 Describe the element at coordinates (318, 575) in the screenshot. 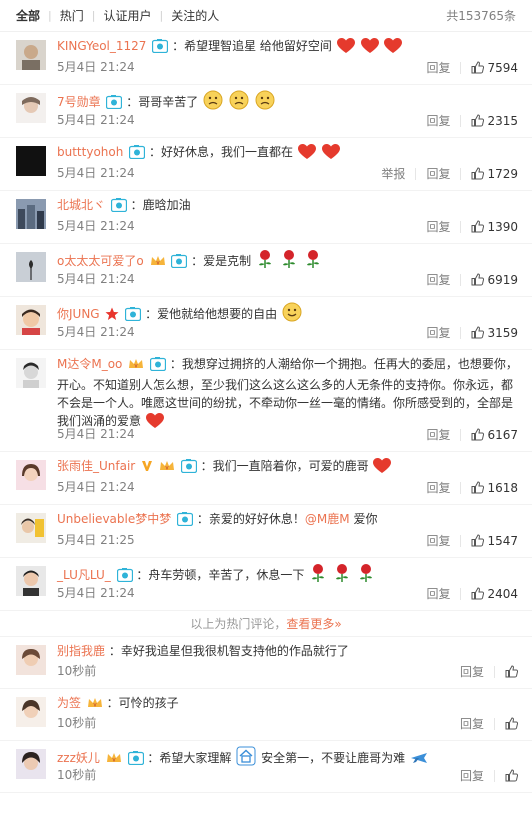

I see `rose-emoji-icon` at that location.